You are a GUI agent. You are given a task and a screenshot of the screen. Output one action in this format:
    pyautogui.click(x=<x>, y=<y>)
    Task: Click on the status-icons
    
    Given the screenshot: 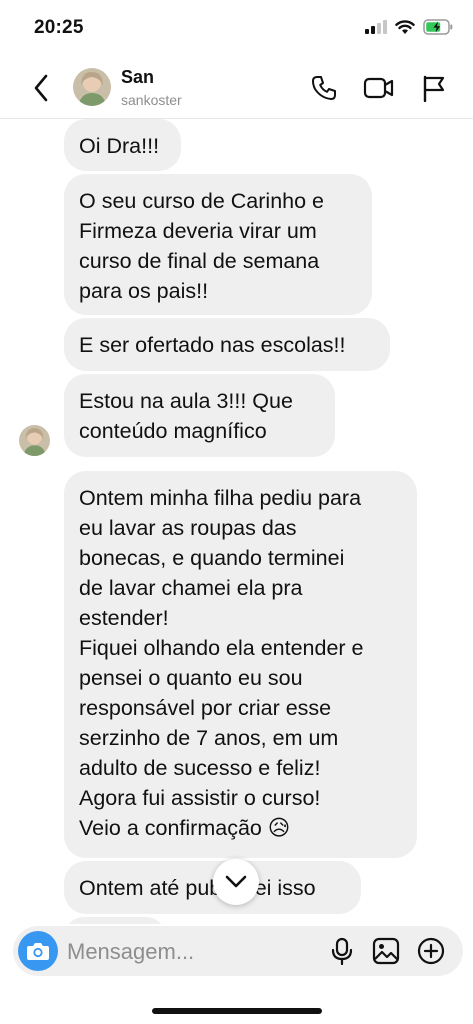 What is the action you would take?
    pyautogui.click(x=409, y=29)
    